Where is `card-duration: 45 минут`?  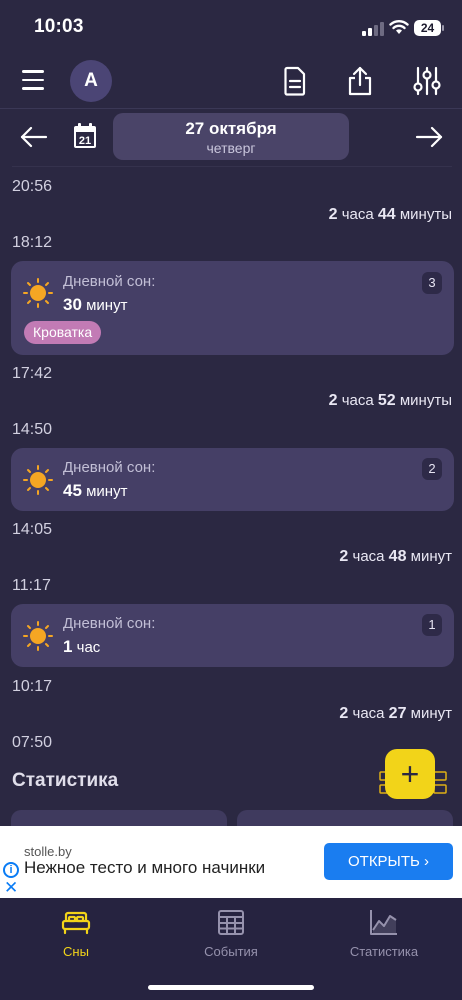
card-duration: 45 минут is located at coordinates (95, 491).